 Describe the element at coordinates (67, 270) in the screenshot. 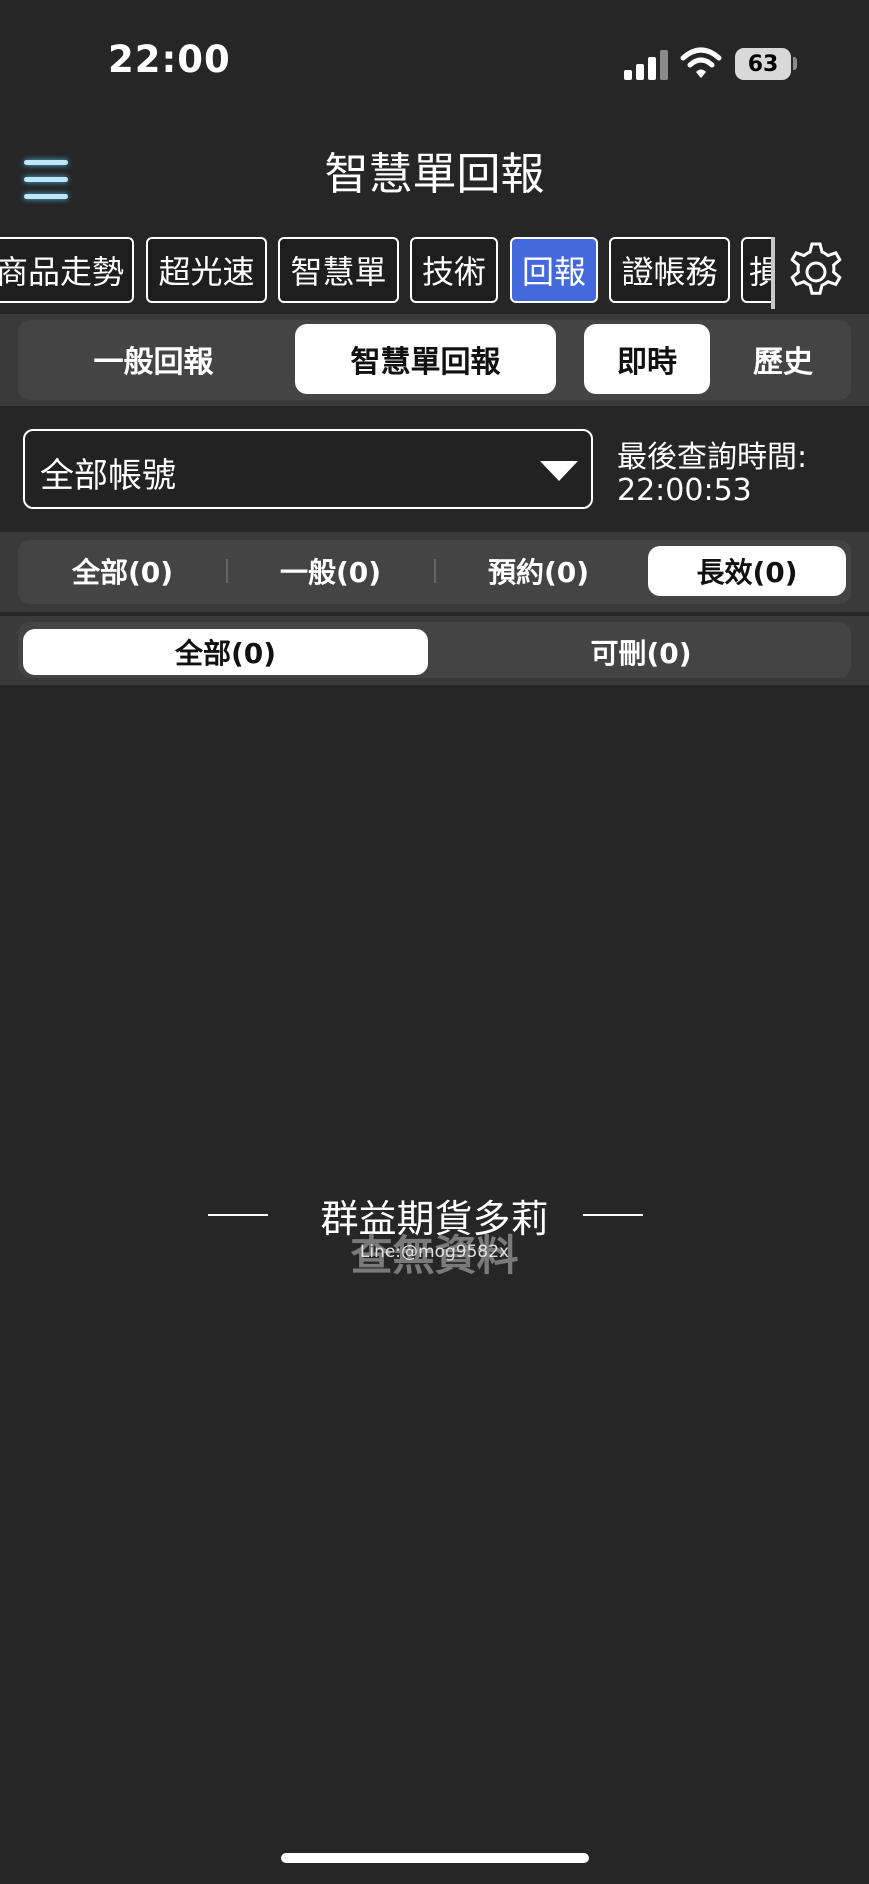

I see `tab-product-trend: 商品走勢` at that location.